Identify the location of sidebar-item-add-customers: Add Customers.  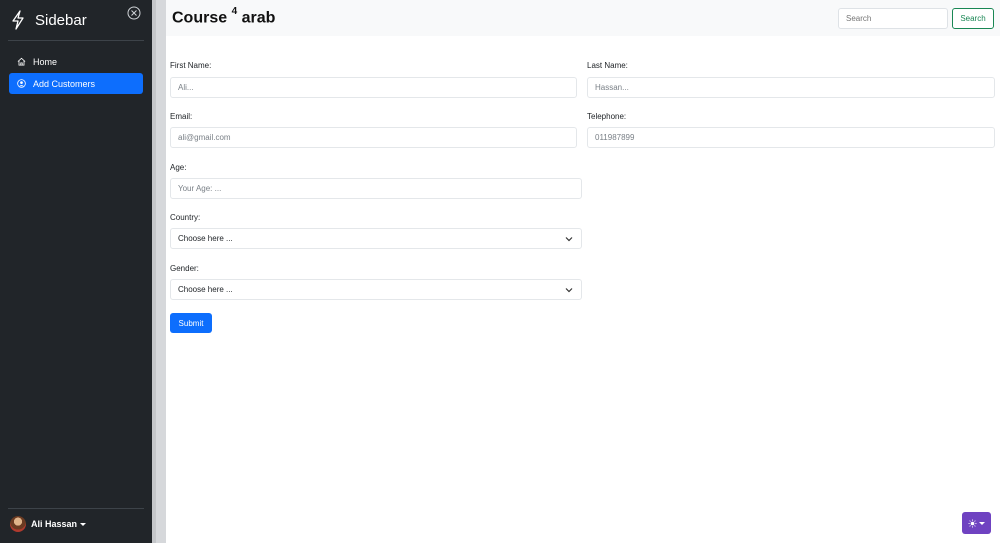
(76, 83).